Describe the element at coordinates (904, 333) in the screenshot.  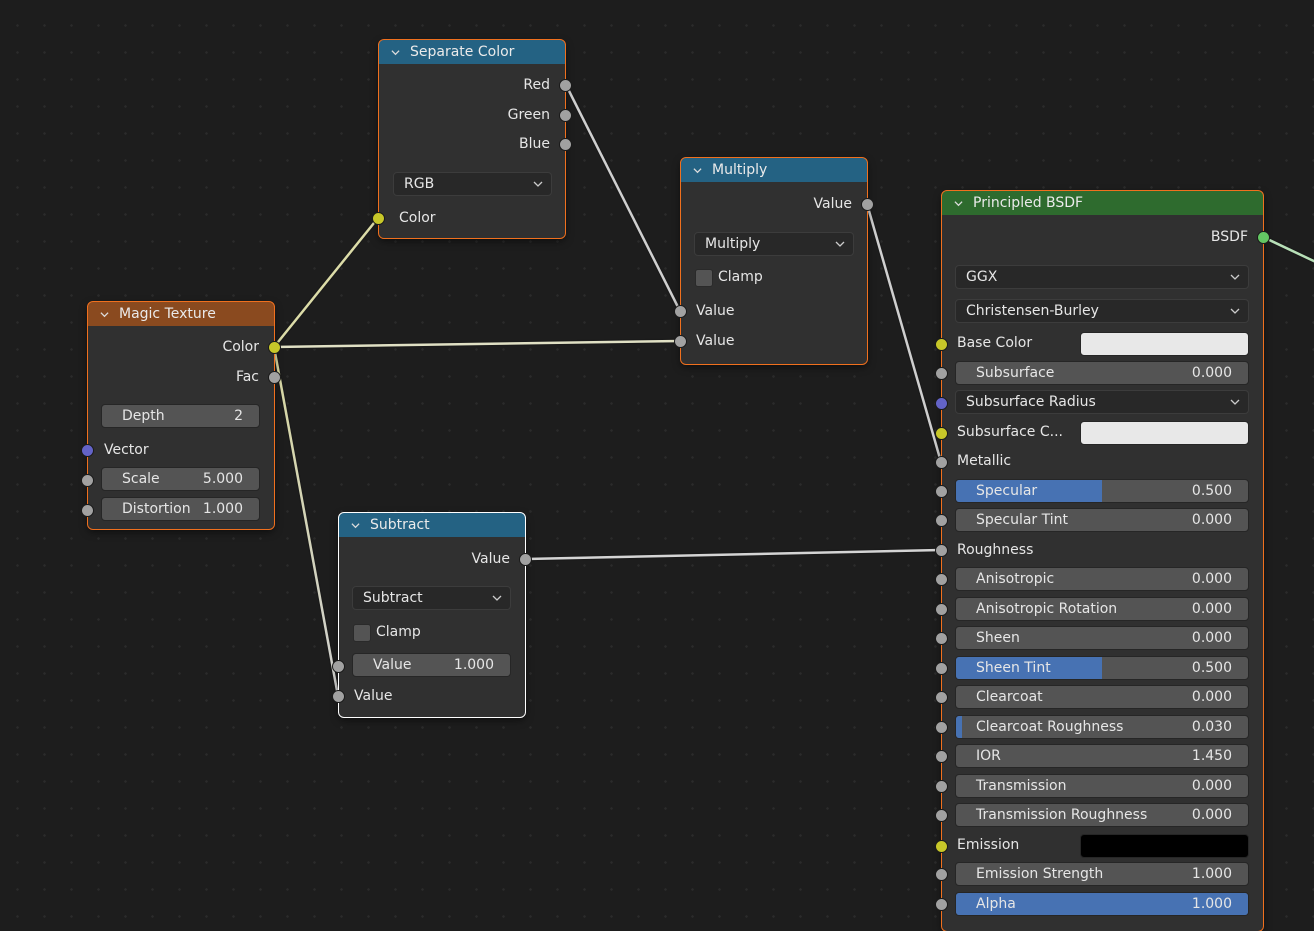
I see `link-multiply-to-metallic` at that location.